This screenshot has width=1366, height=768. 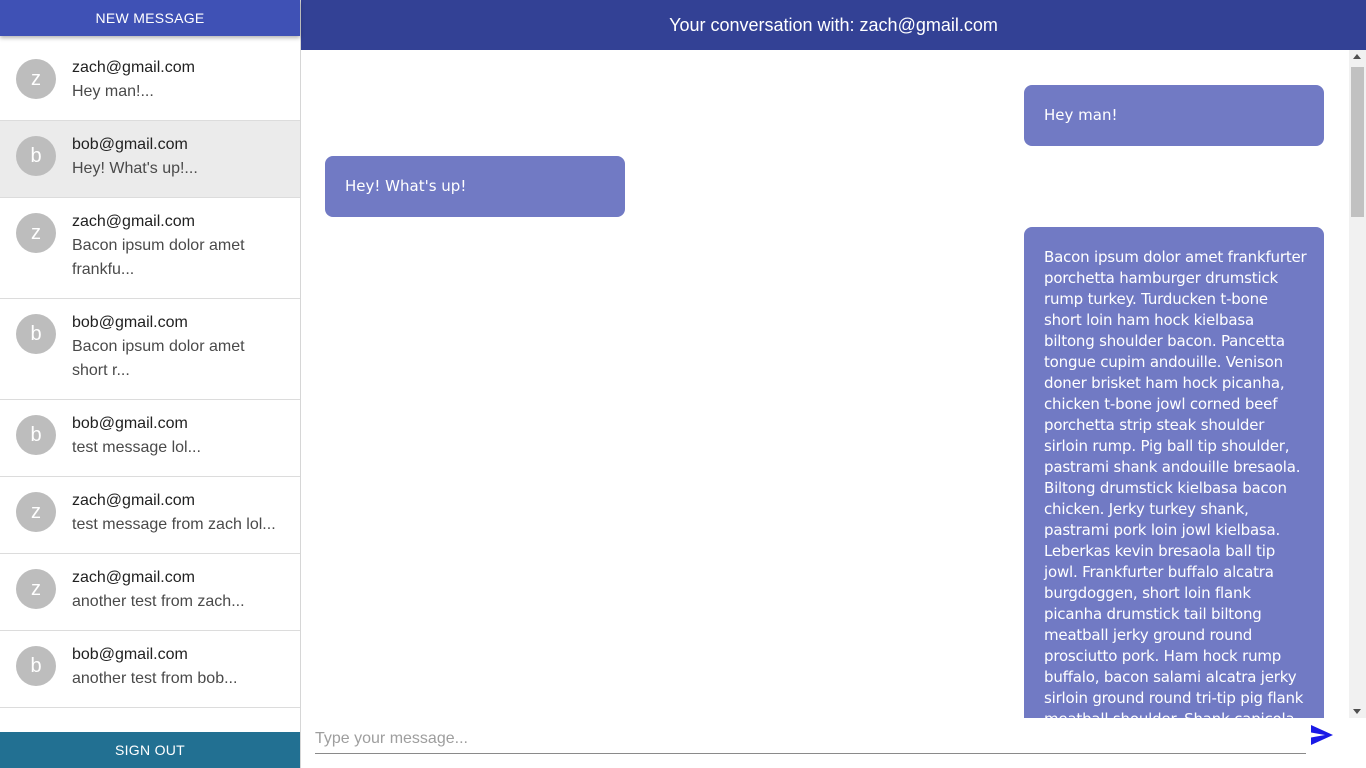 I want to click on message-bubble-received: Hey! What's up!, so click(x=475, y=186).